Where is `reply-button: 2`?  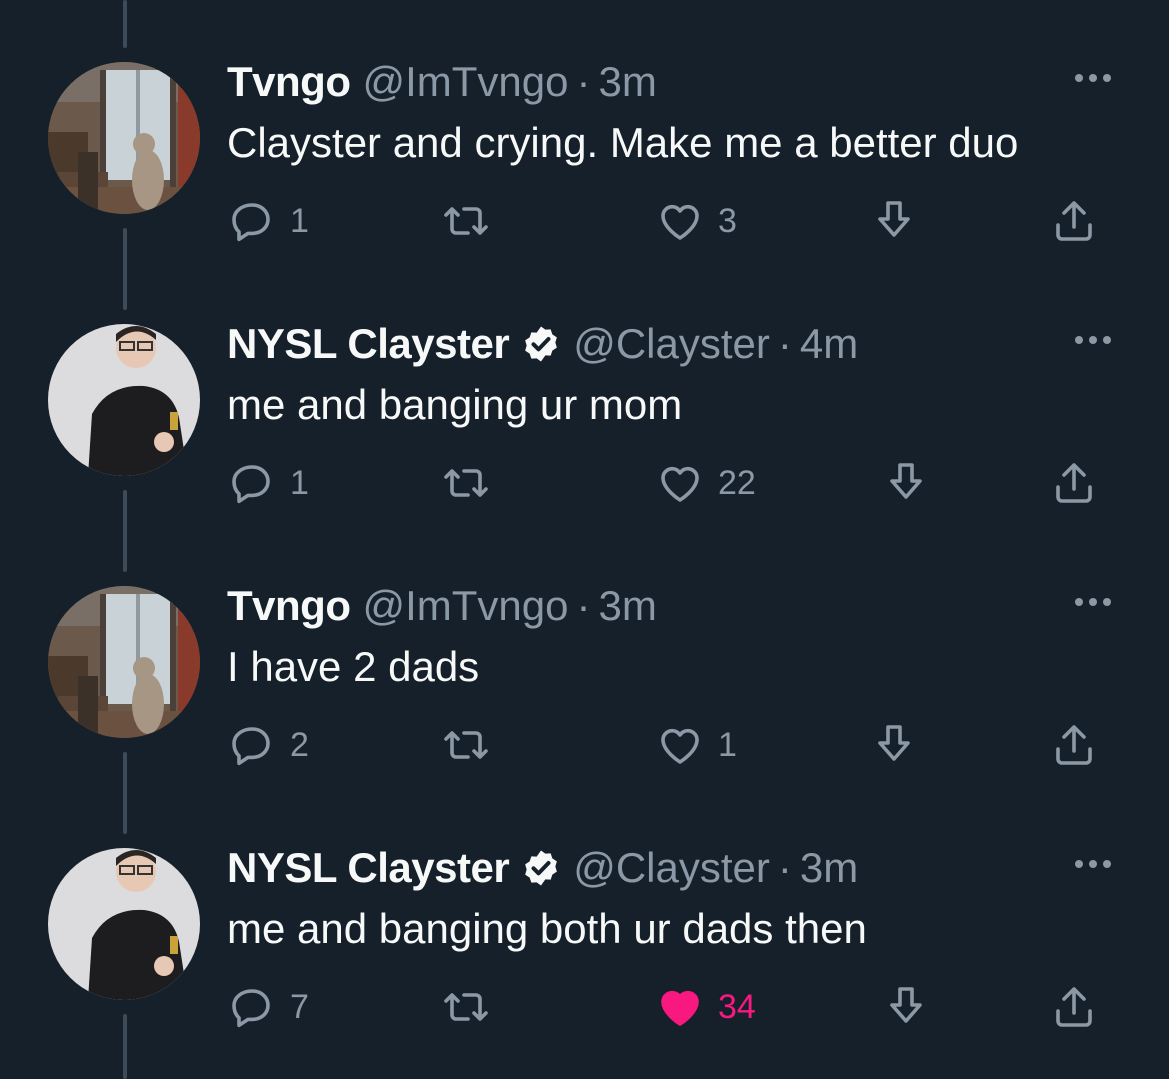 reply-button: 2 is located at coordinates (268, 745).